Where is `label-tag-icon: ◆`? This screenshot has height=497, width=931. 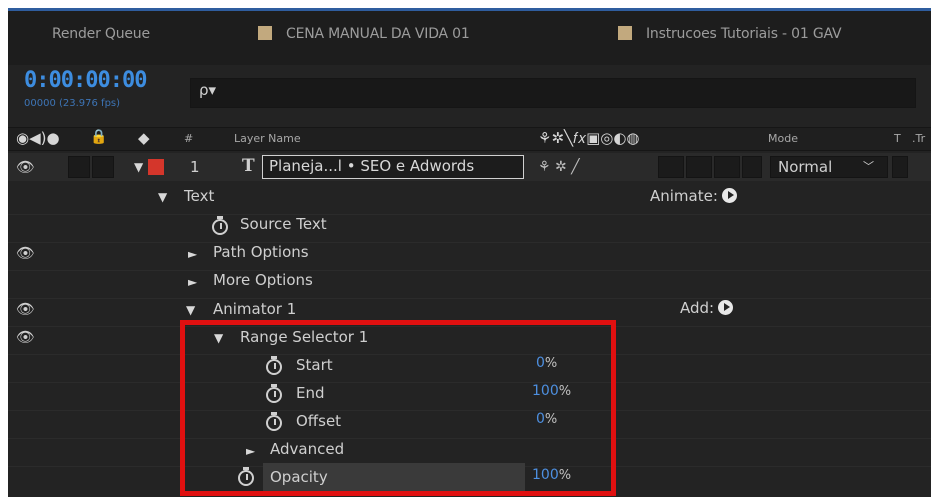
label-tag-icon: ◆ is located at coordinates (144, 138).